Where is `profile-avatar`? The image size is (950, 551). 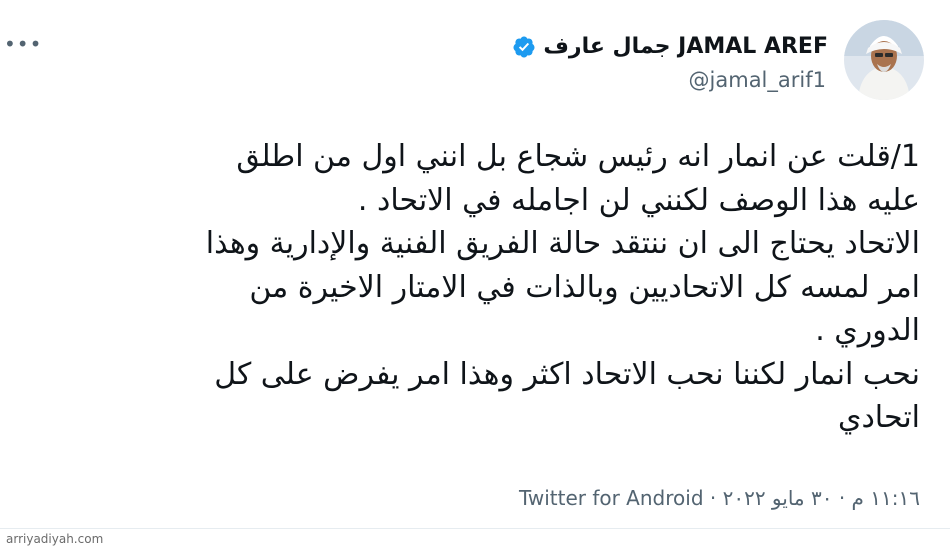 profile-avatar is located at coordinates (884, 60).